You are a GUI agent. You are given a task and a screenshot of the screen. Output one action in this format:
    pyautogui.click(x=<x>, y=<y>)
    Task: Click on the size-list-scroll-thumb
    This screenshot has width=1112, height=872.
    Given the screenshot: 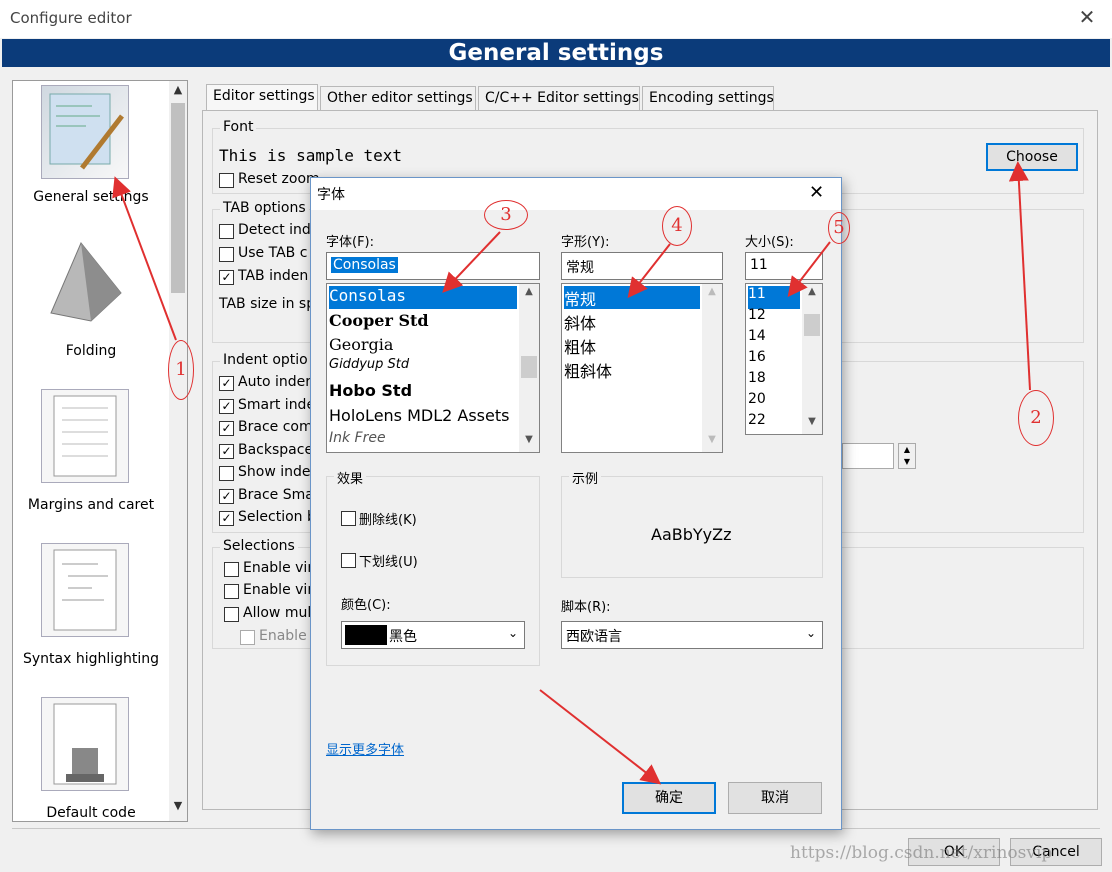 What is the action you would take?
    pyautogui.click(x=812, y=325)
    